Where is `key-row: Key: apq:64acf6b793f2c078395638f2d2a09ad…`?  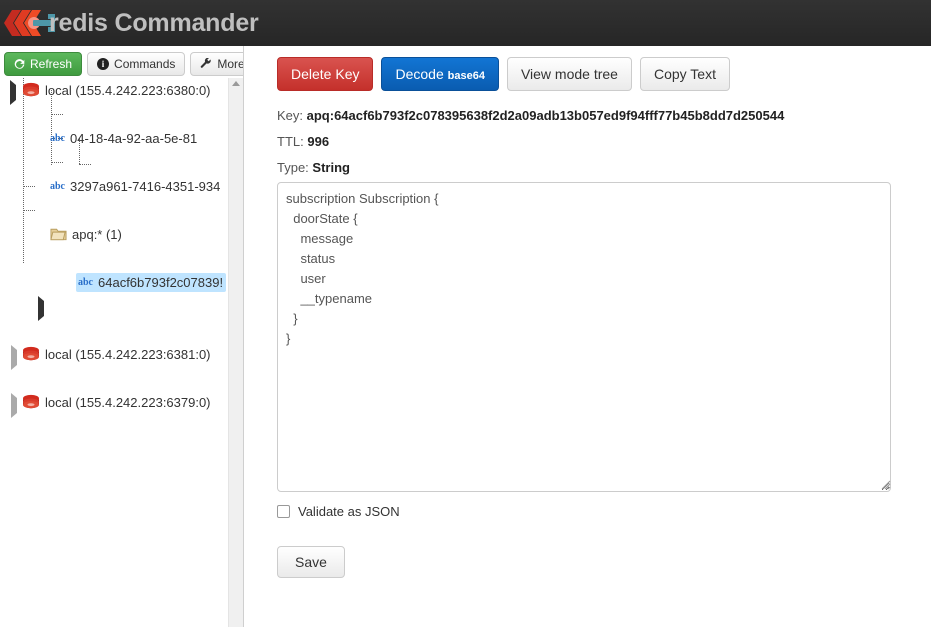 key-row: Key: apq:64acf6b793f2c078395638f2d2a09ad… is located at coordinates (604, 115).